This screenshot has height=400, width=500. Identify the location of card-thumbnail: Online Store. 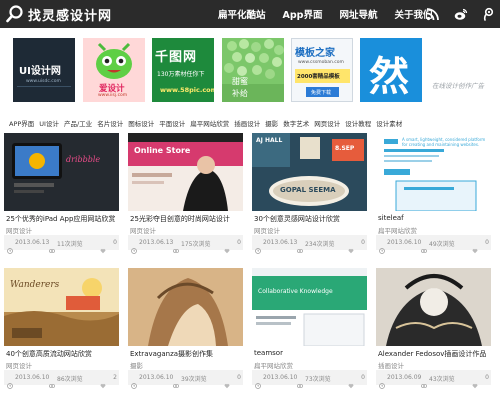
(185, 172).